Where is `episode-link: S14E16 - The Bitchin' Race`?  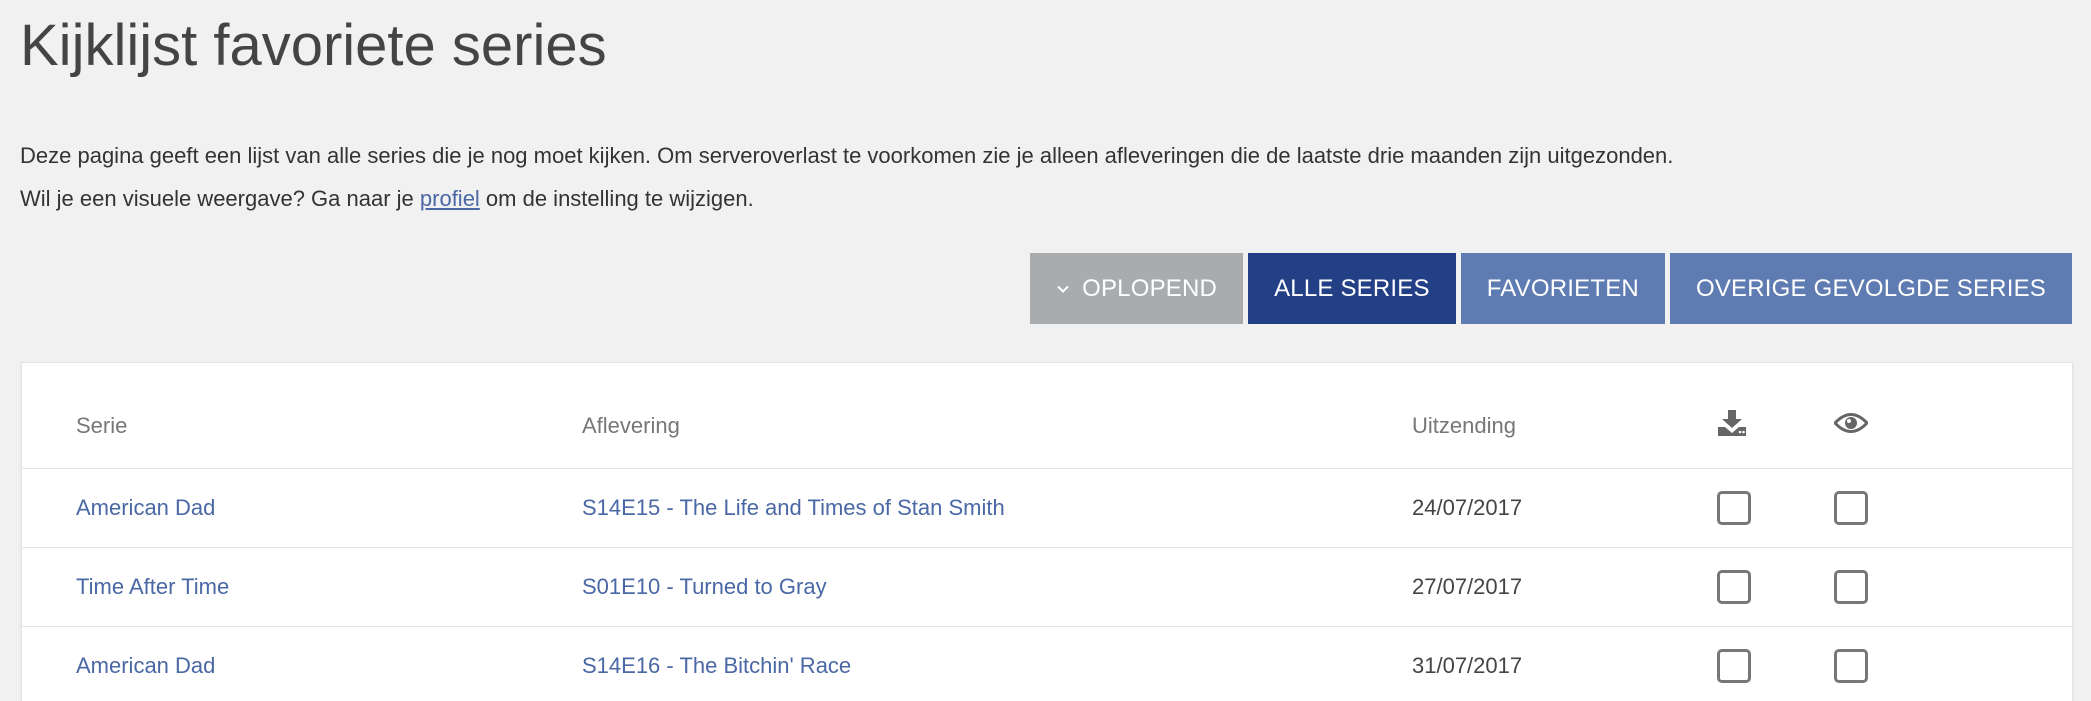 episode-link: S14E16 - The Bitchin' Race is located at coordinates (716, 665).